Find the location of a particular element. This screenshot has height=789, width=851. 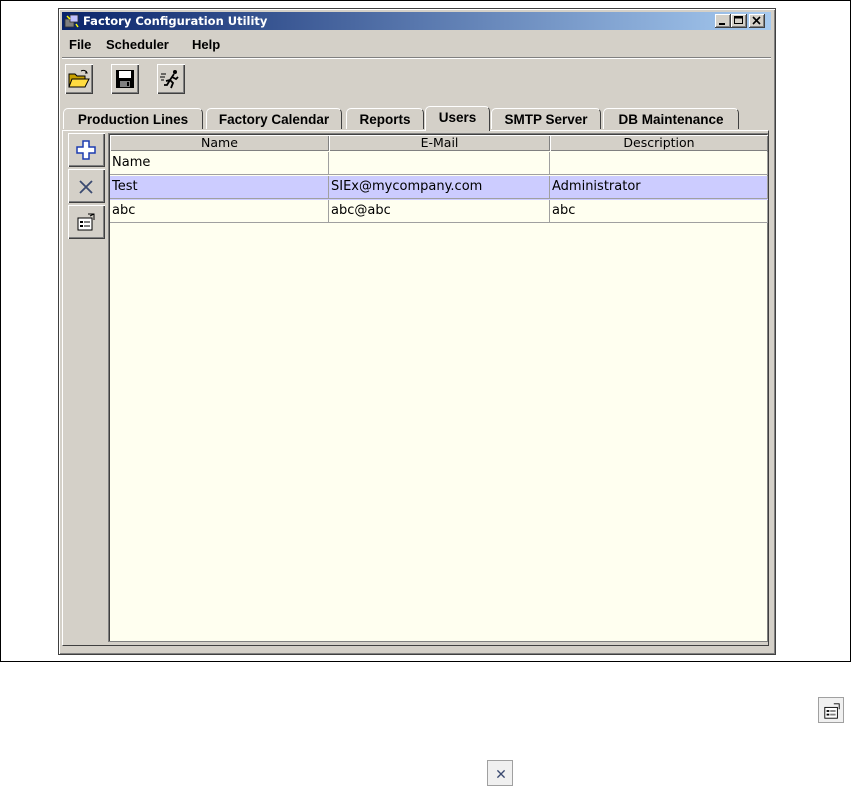

tab-factory-calendar: Factory Calendar is located at coordinates (274, 118).